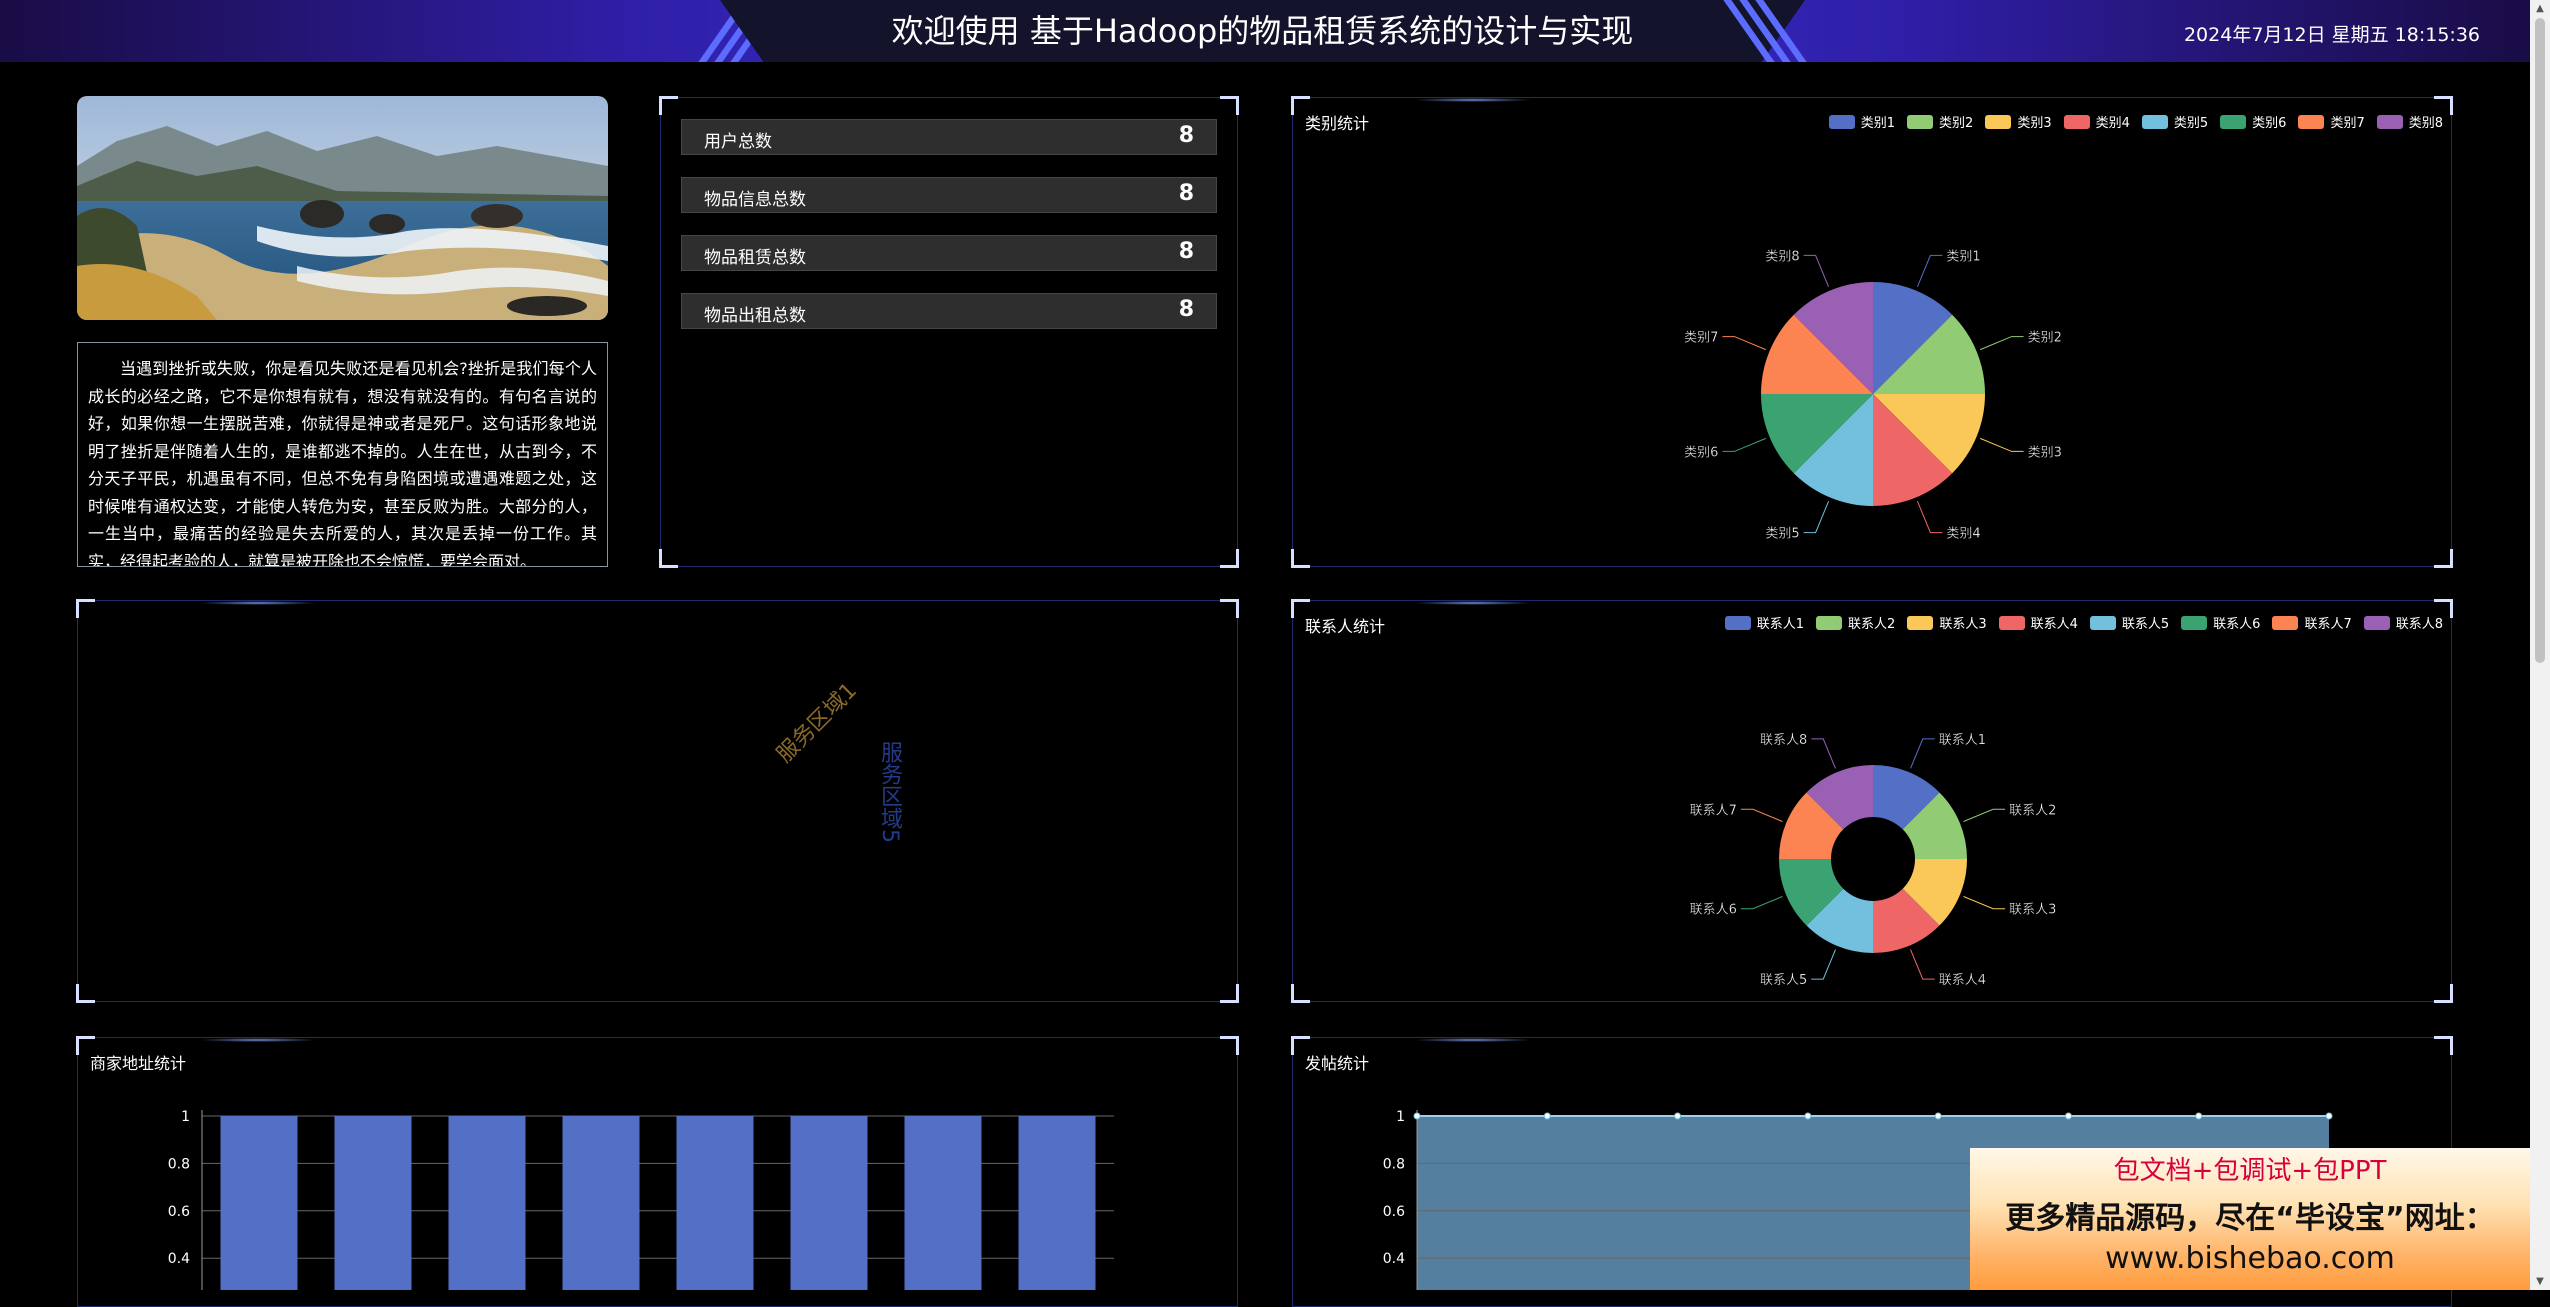  I want to click on merchant-chart-panel: 商家地址统计 1 0.8 0.6 0.4, so click(657, 1171).